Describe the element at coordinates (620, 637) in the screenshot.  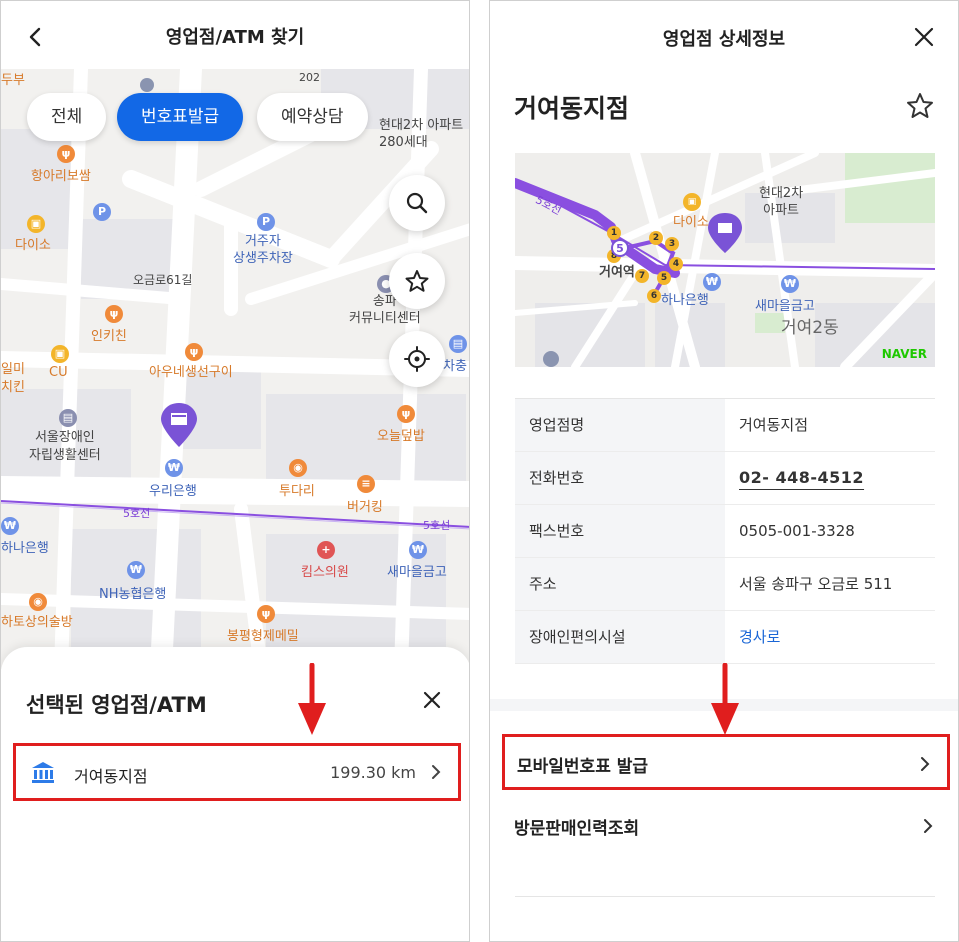
I see `info-label: 장애인편의시설` at that location.